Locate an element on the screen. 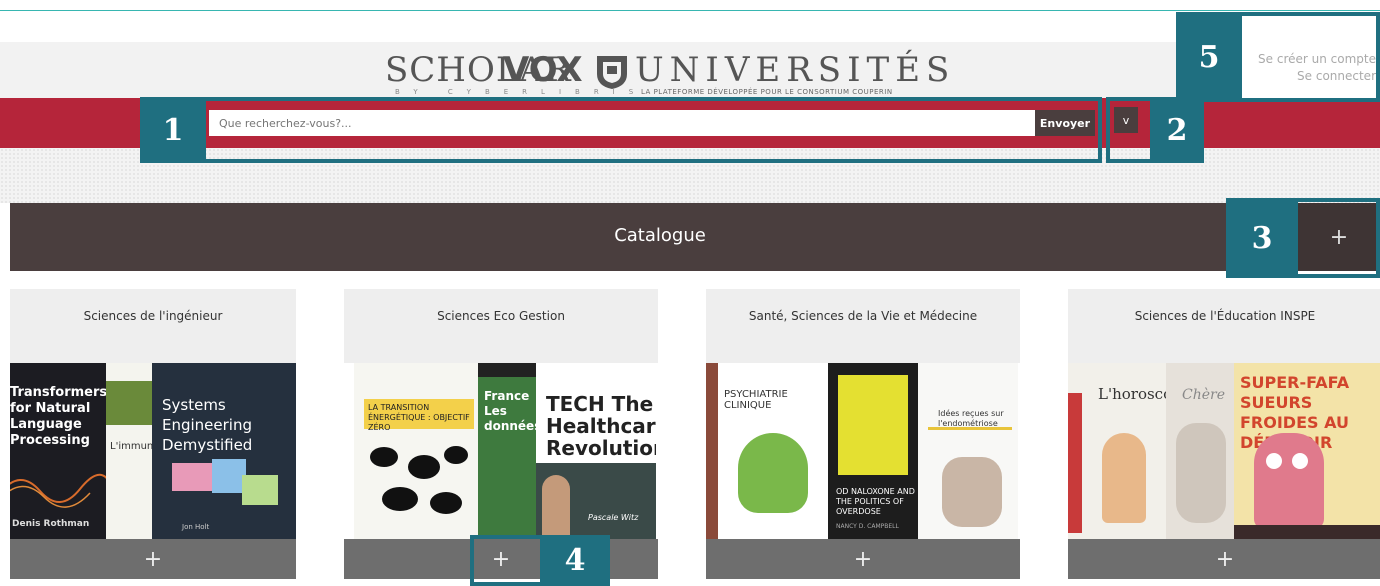 The width and height of the screenshot is (1380, 586). callout-number-5: 5 is located at coordinates (1209, 57).